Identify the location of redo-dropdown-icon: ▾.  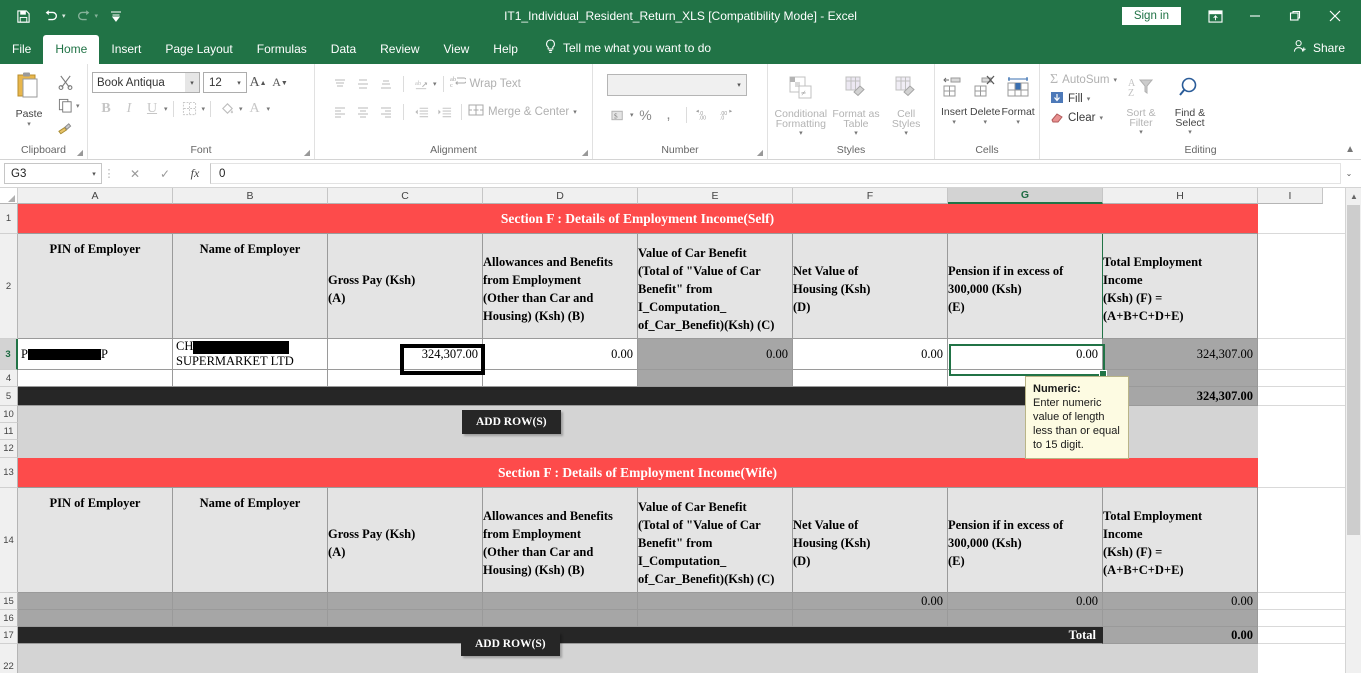
(98, 16).